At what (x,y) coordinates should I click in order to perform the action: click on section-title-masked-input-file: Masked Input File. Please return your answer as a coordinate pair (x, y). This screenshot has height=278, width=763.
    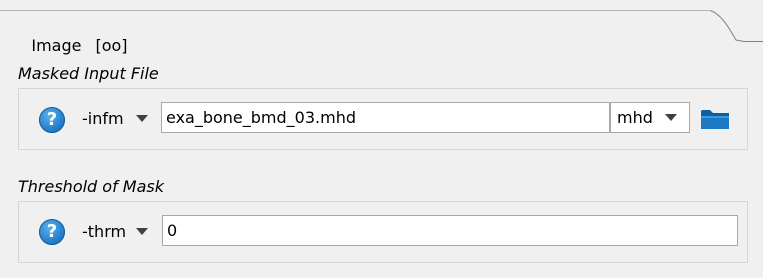
    Looking at the image, I should click on (88, 73).